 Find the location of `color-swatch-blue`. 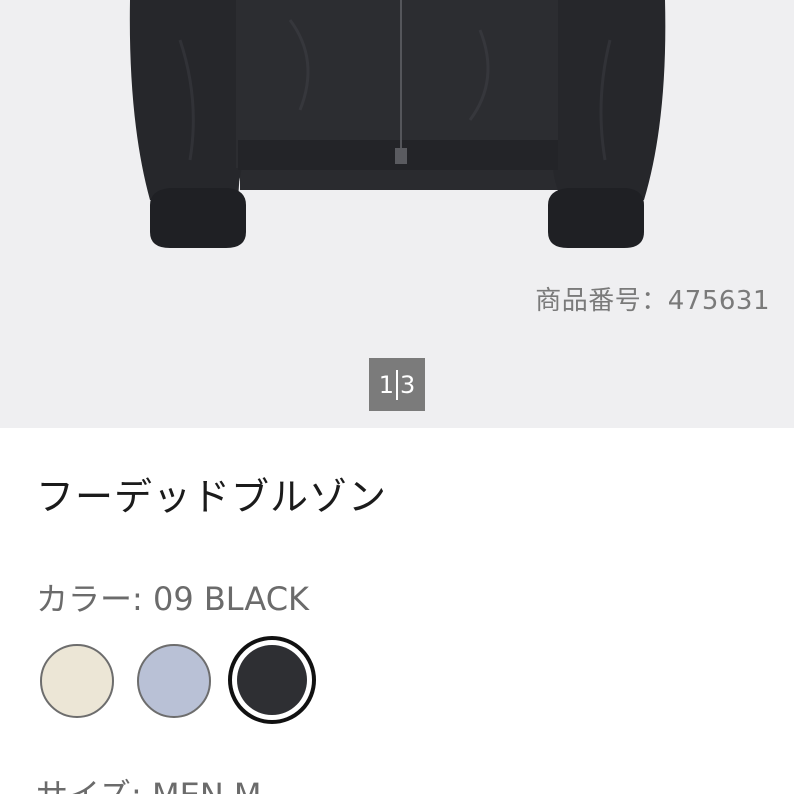

color-swatch-blue is located at coordinates (174, 681).